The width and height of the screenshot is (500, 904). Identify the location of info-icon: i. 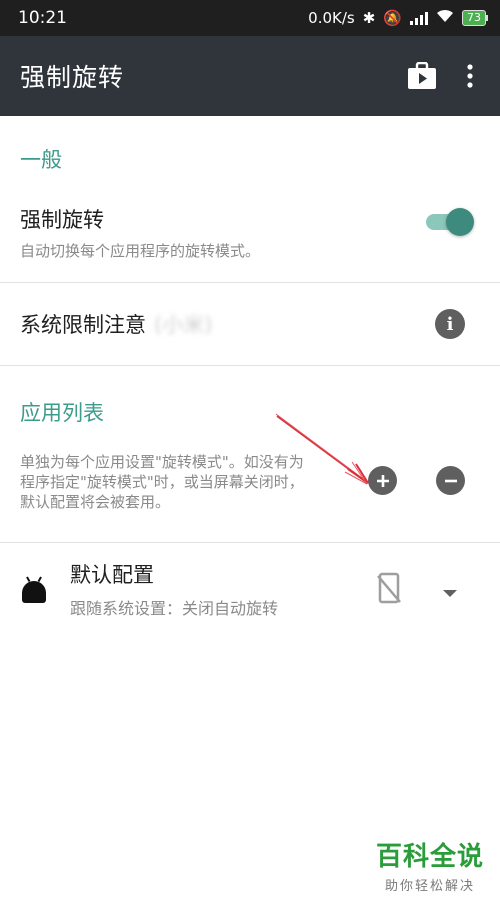
(450, 324).